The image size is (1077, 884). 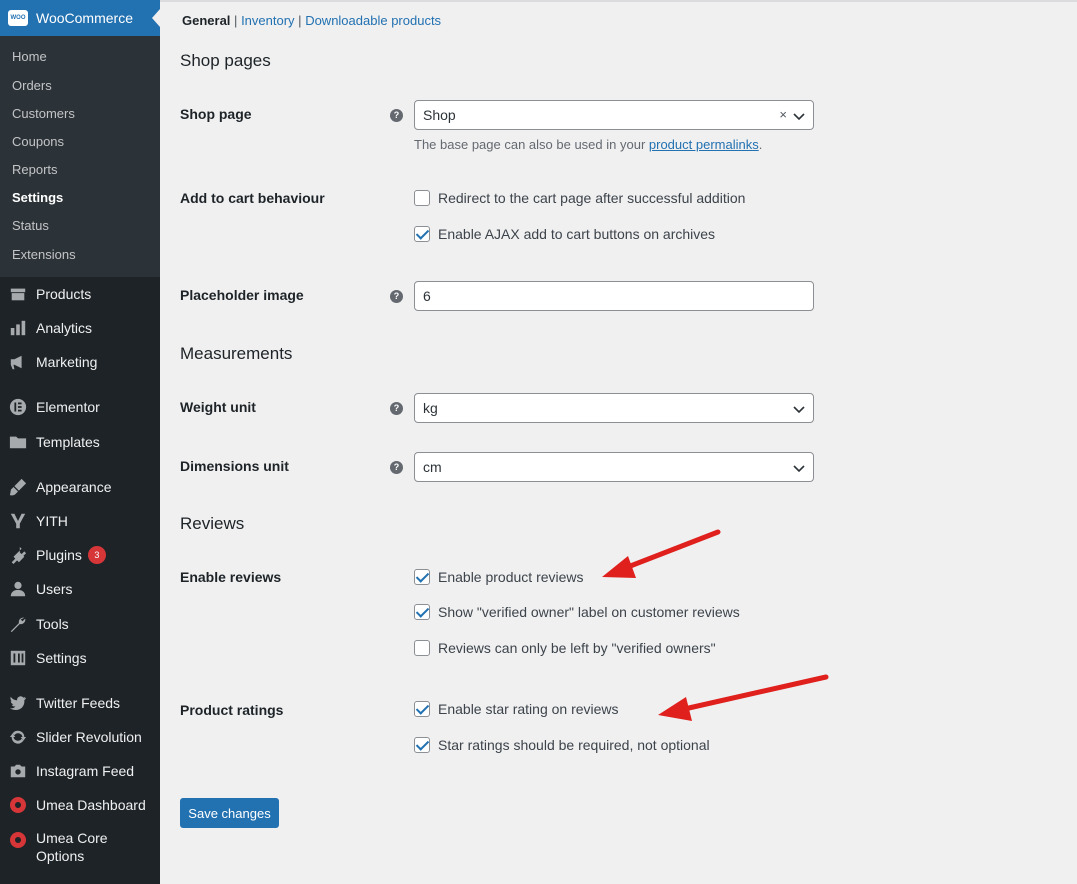 I want to click on marketing-icon, so click(x=18, y=362).